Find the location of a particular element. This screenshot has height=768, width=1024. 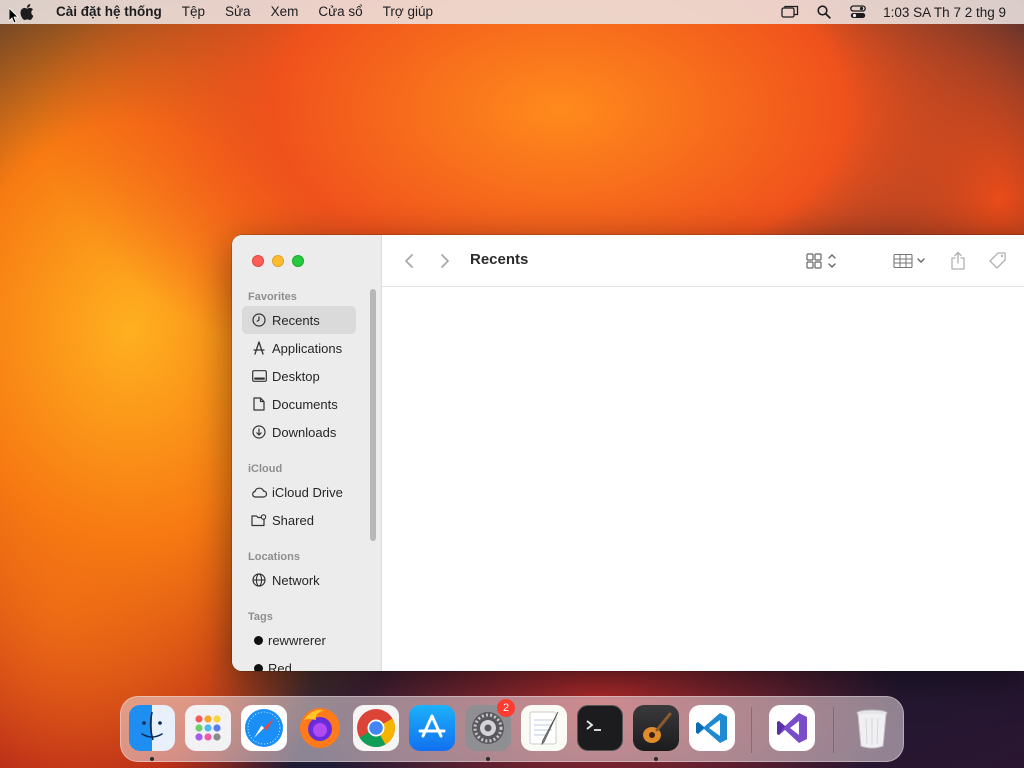

sidebar-item-label: Recents is located at coordinates (296, 320).